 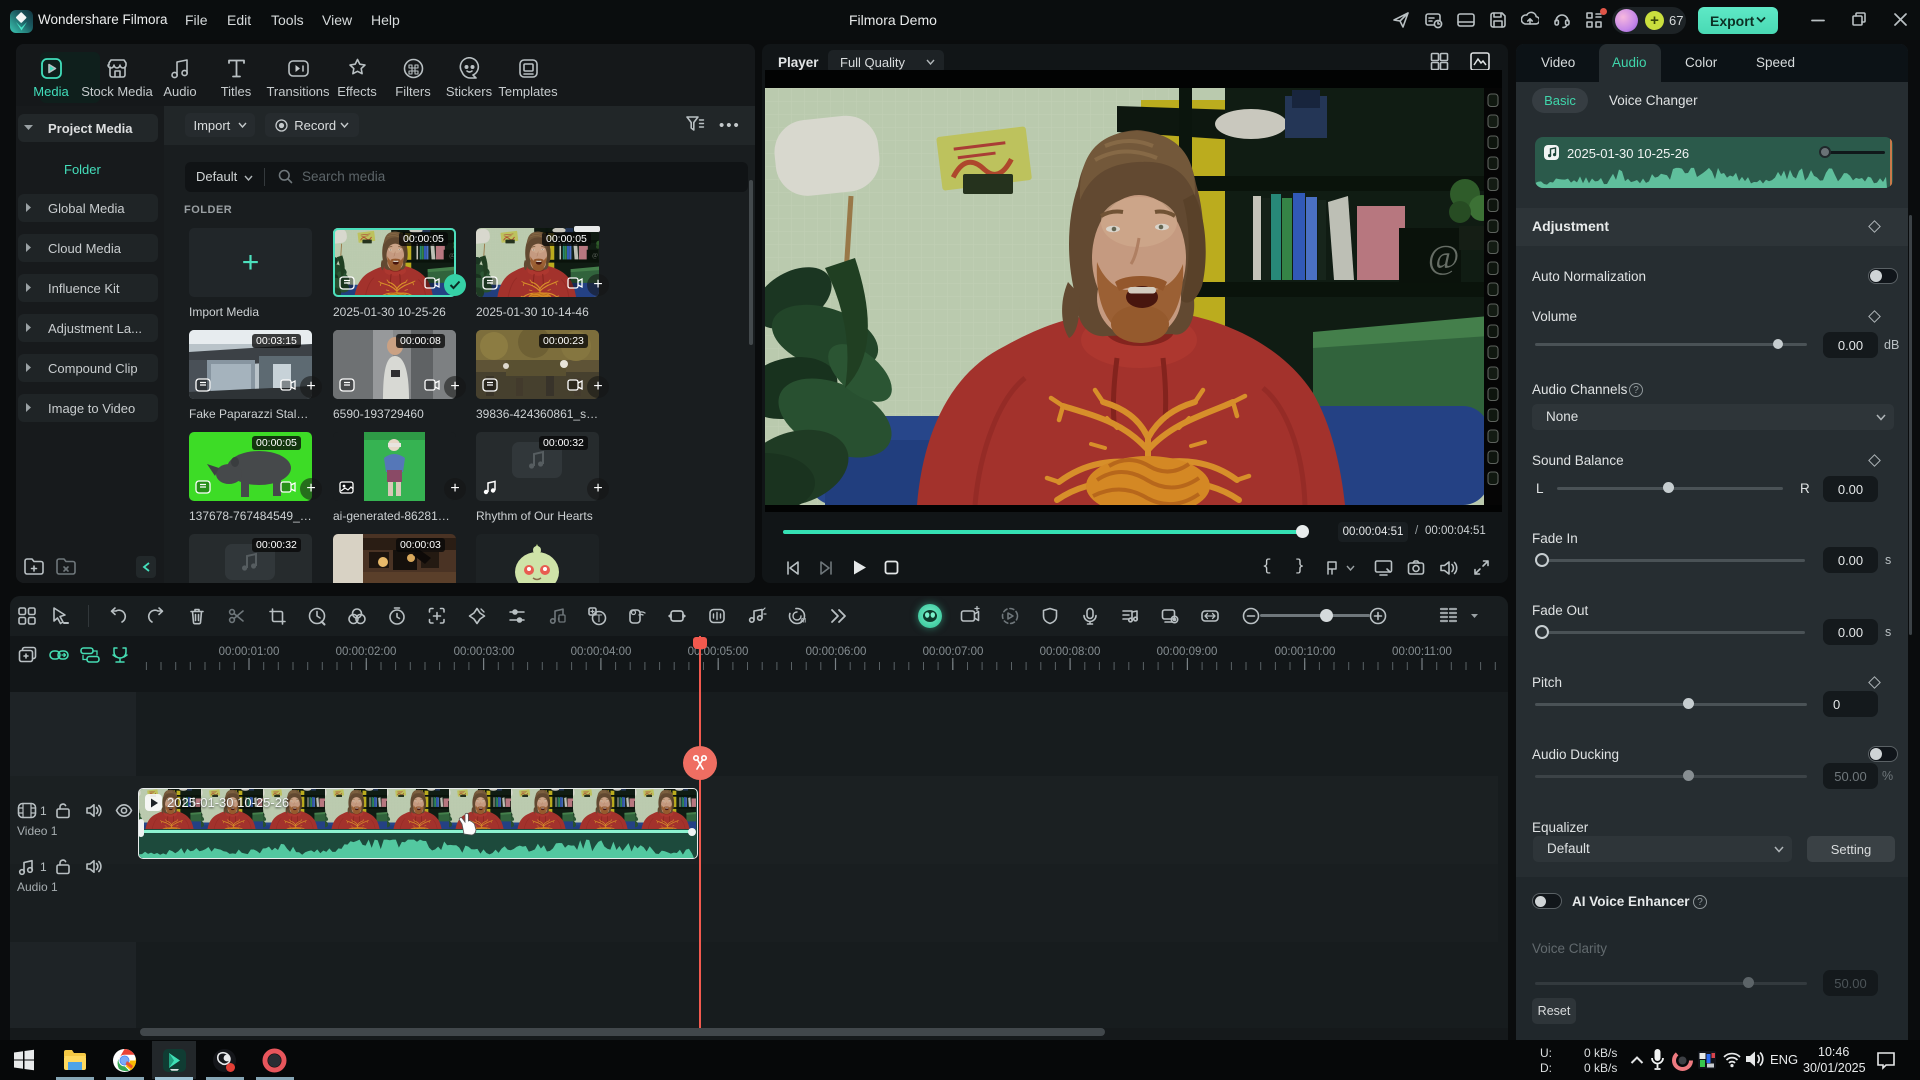 What do you see at coordinates (803, 622) in the screenshot?
I see `svg-text: AI` at bounding box center [803, 622].